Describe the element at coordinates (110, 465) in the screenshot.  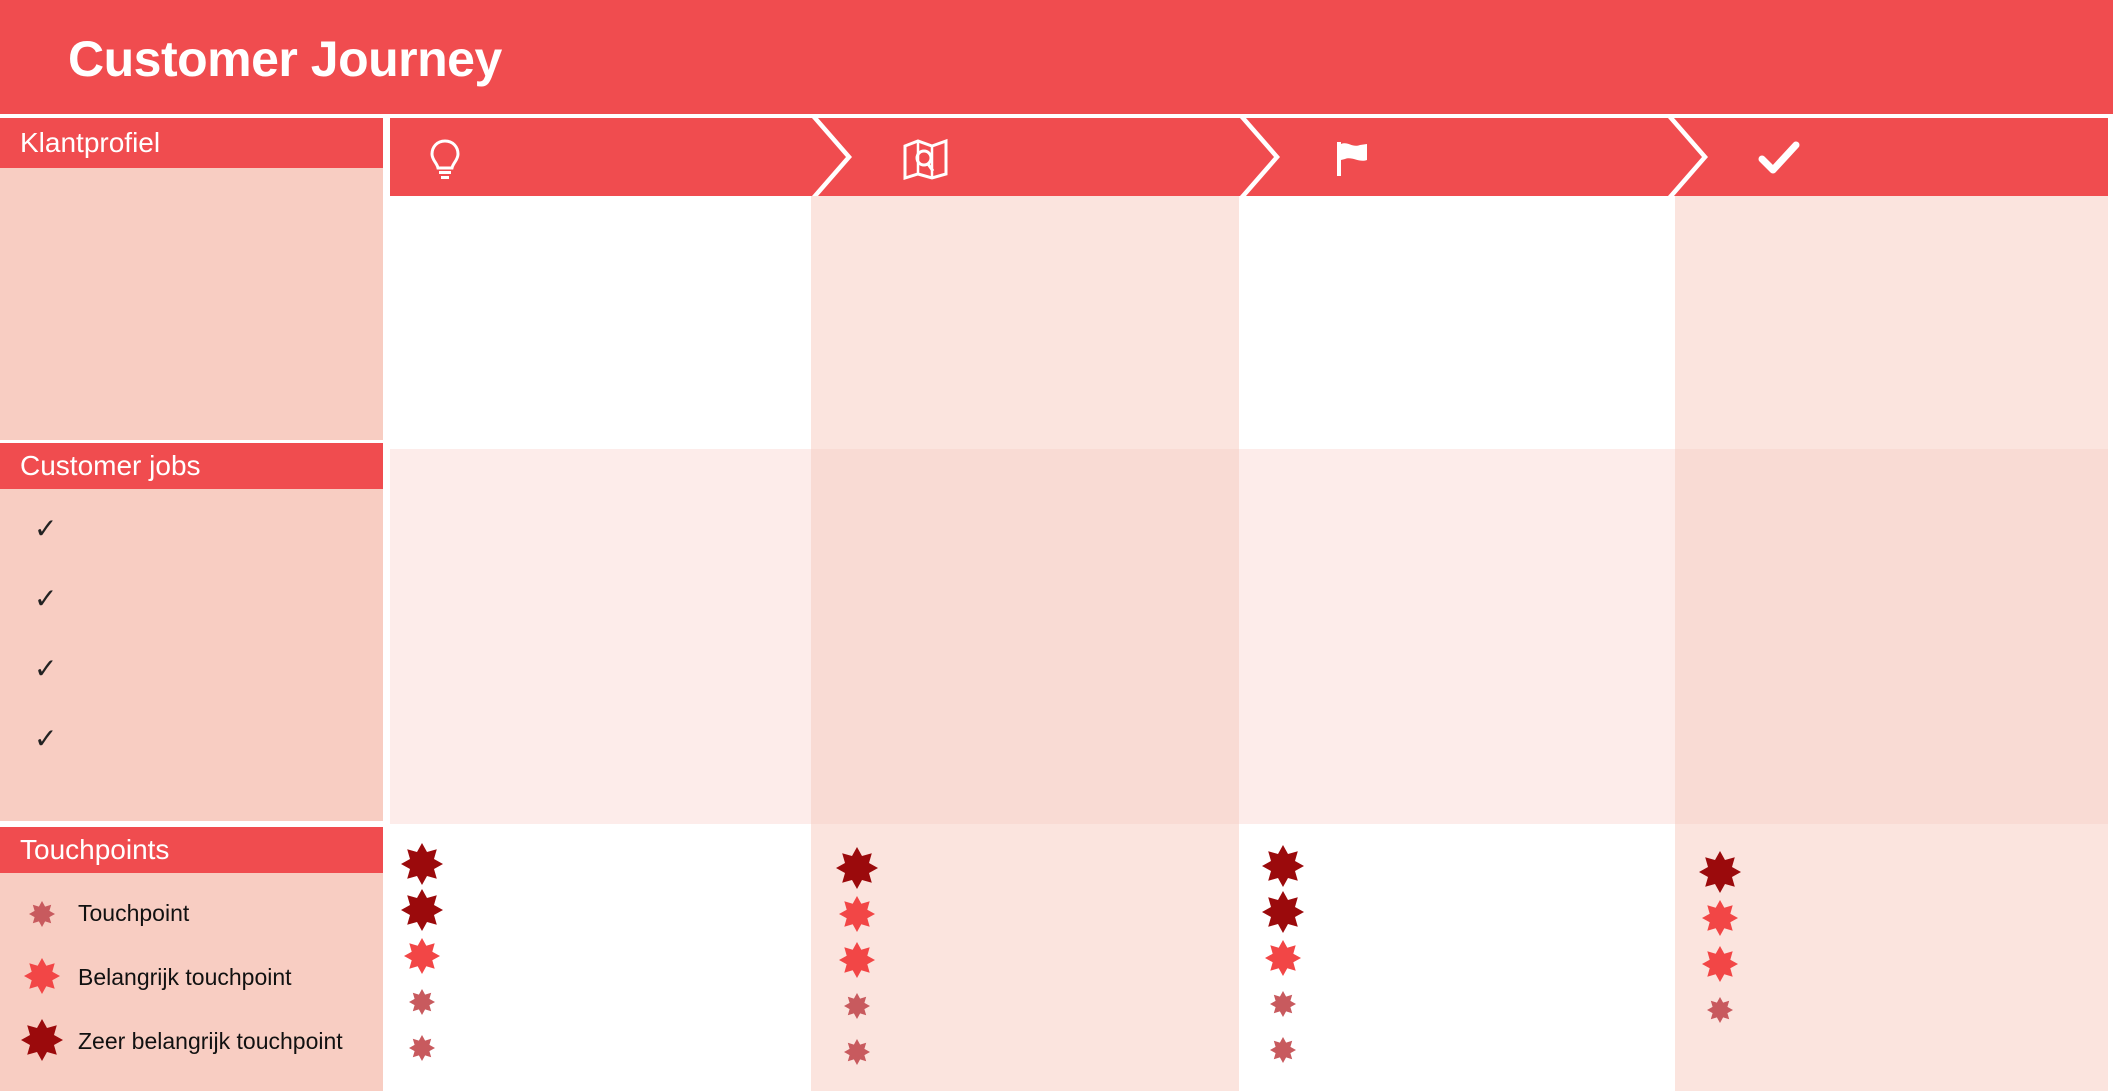
I see `jobs-heading-label: Customer jobs` at that location.